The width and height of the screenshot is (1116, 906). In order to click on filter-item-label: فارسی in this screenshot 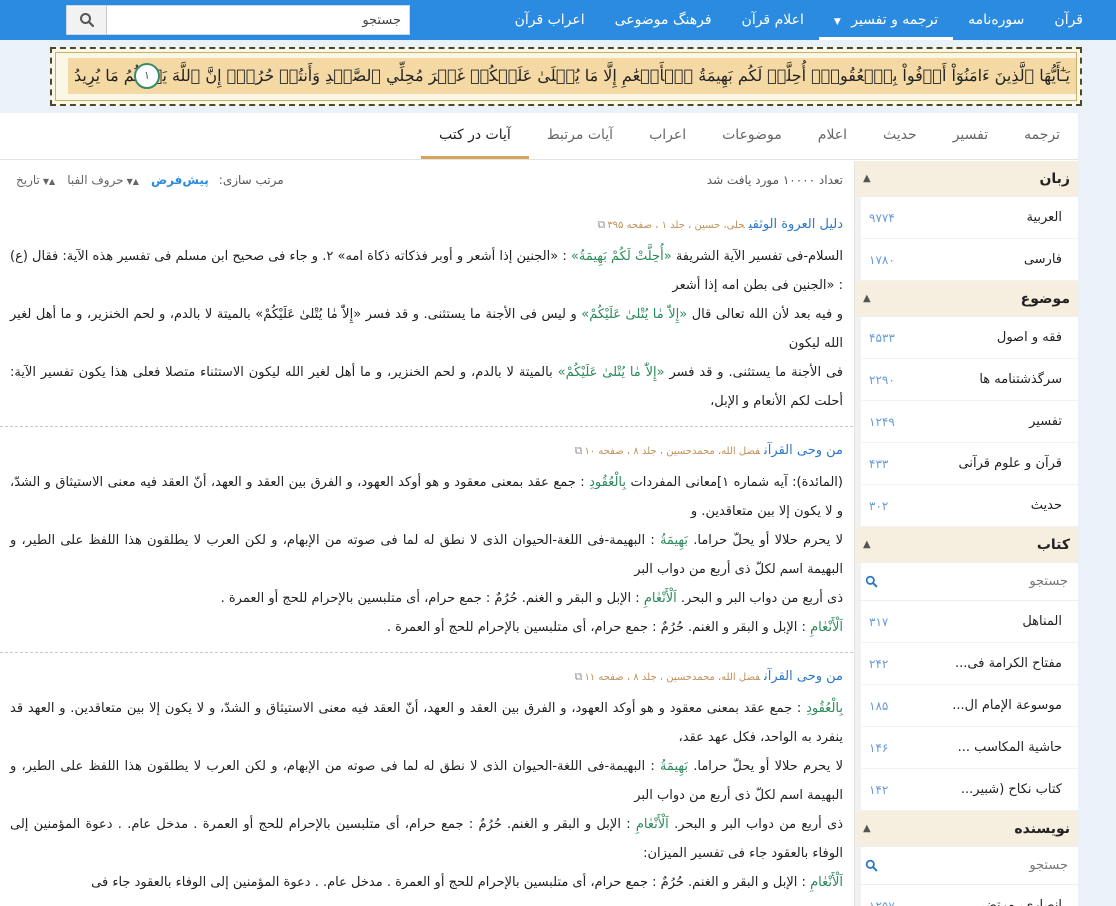, I will do `click(1042, 259)`.